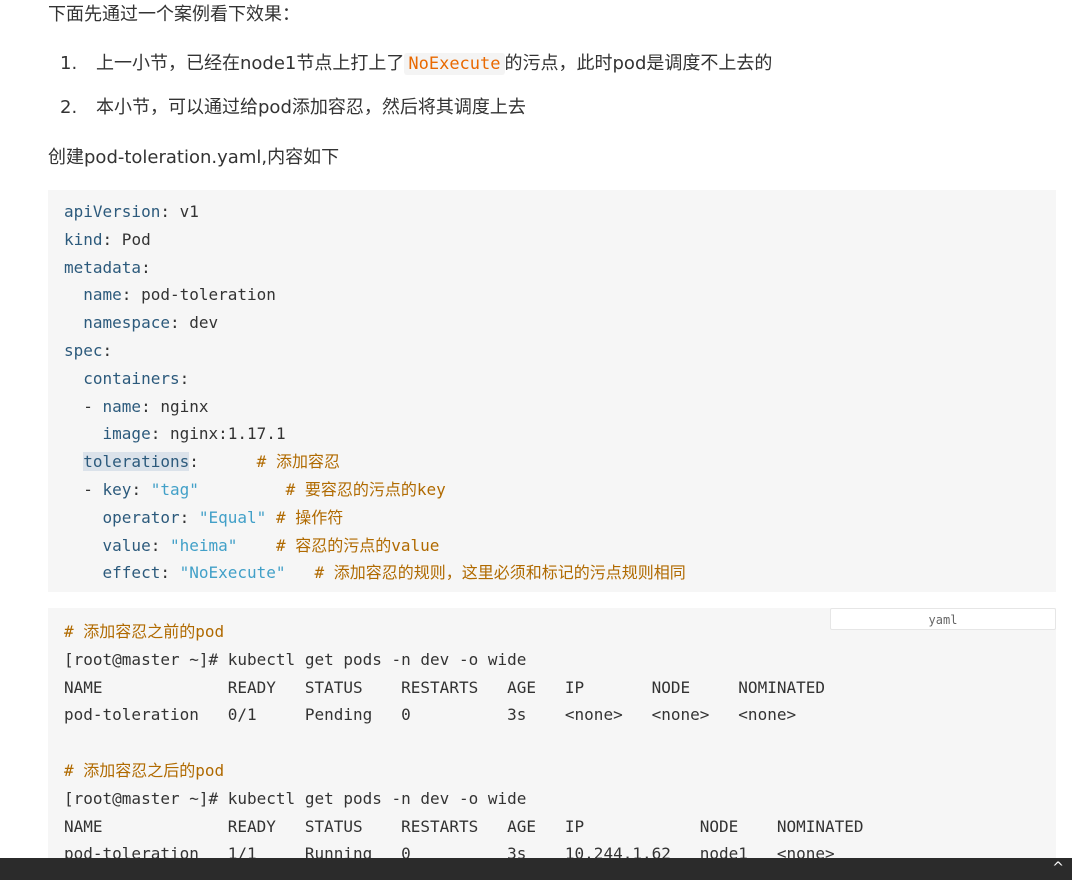 The width and height of the screenshot is (1072, 880). What do you see at coordinates (103, 267) in the screenshot?
I see `yaml-key: metadata` at bounding box center [103, 267].